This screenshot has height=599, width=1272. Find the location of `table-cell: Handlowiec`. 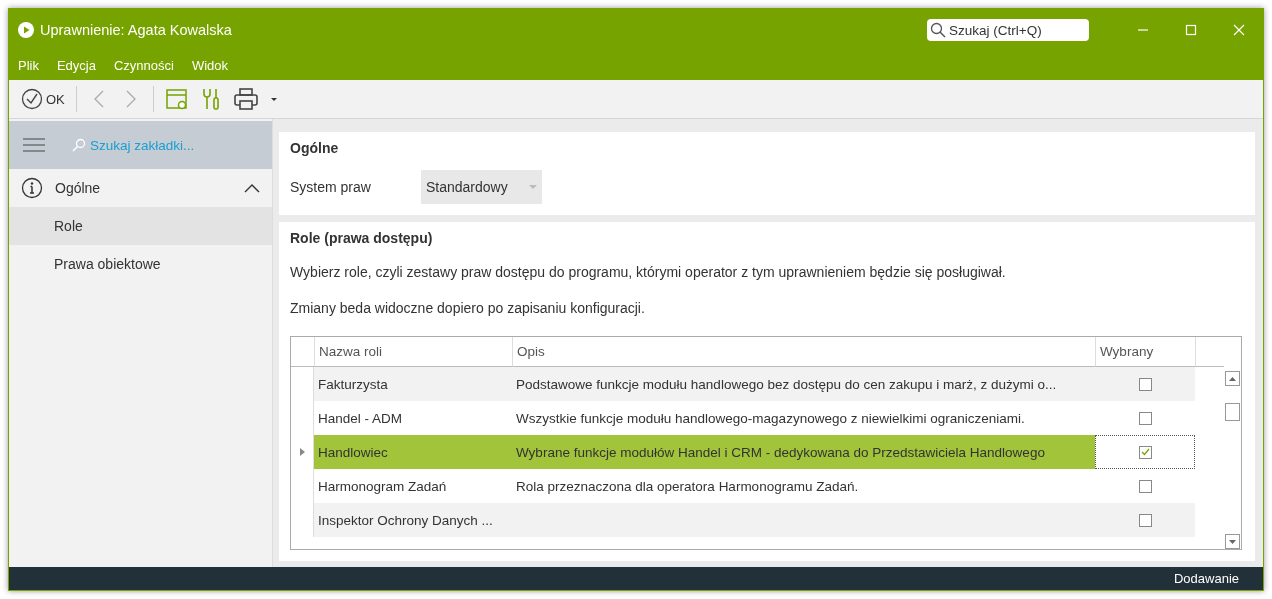

table-cell: Handlowiec is located at coordinates (413, 452).